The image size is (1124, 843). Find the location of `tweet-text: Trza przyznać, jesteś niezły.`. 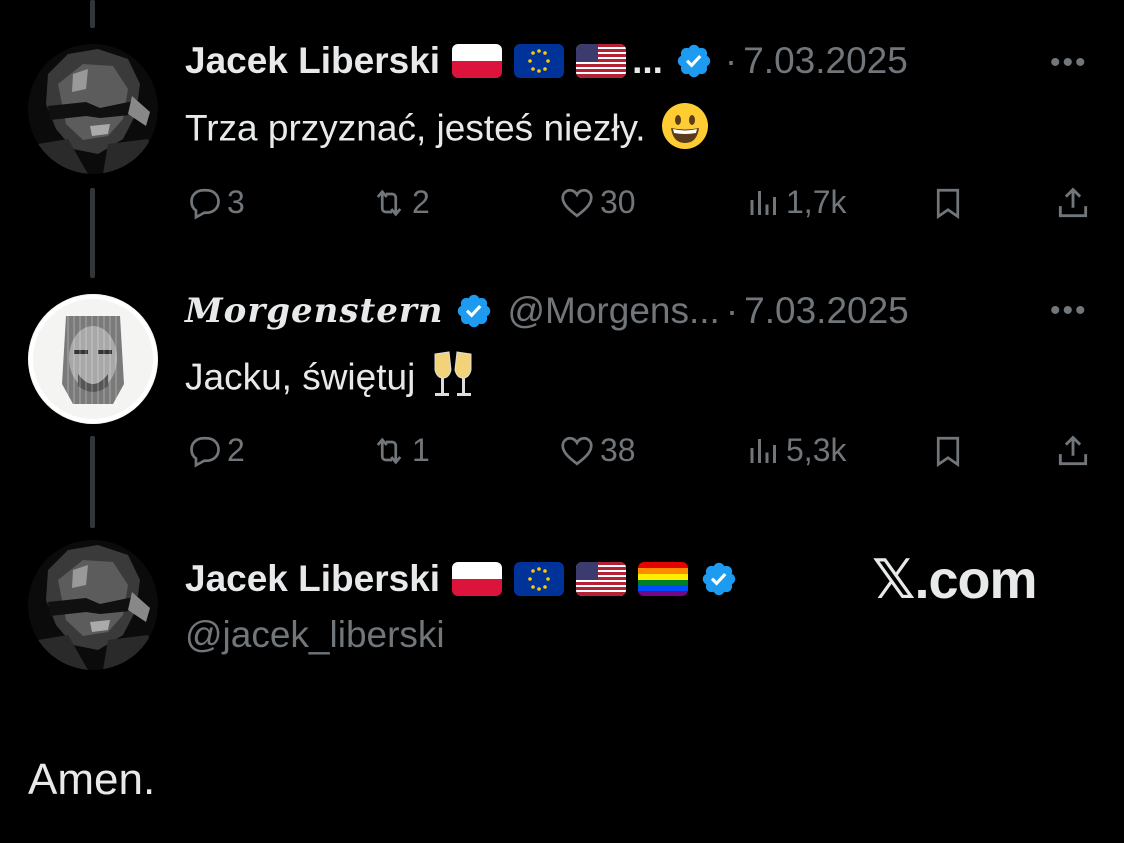

tweet-text: Trza przyznać, jesteś niezły. is located at coordinates (447, 130).